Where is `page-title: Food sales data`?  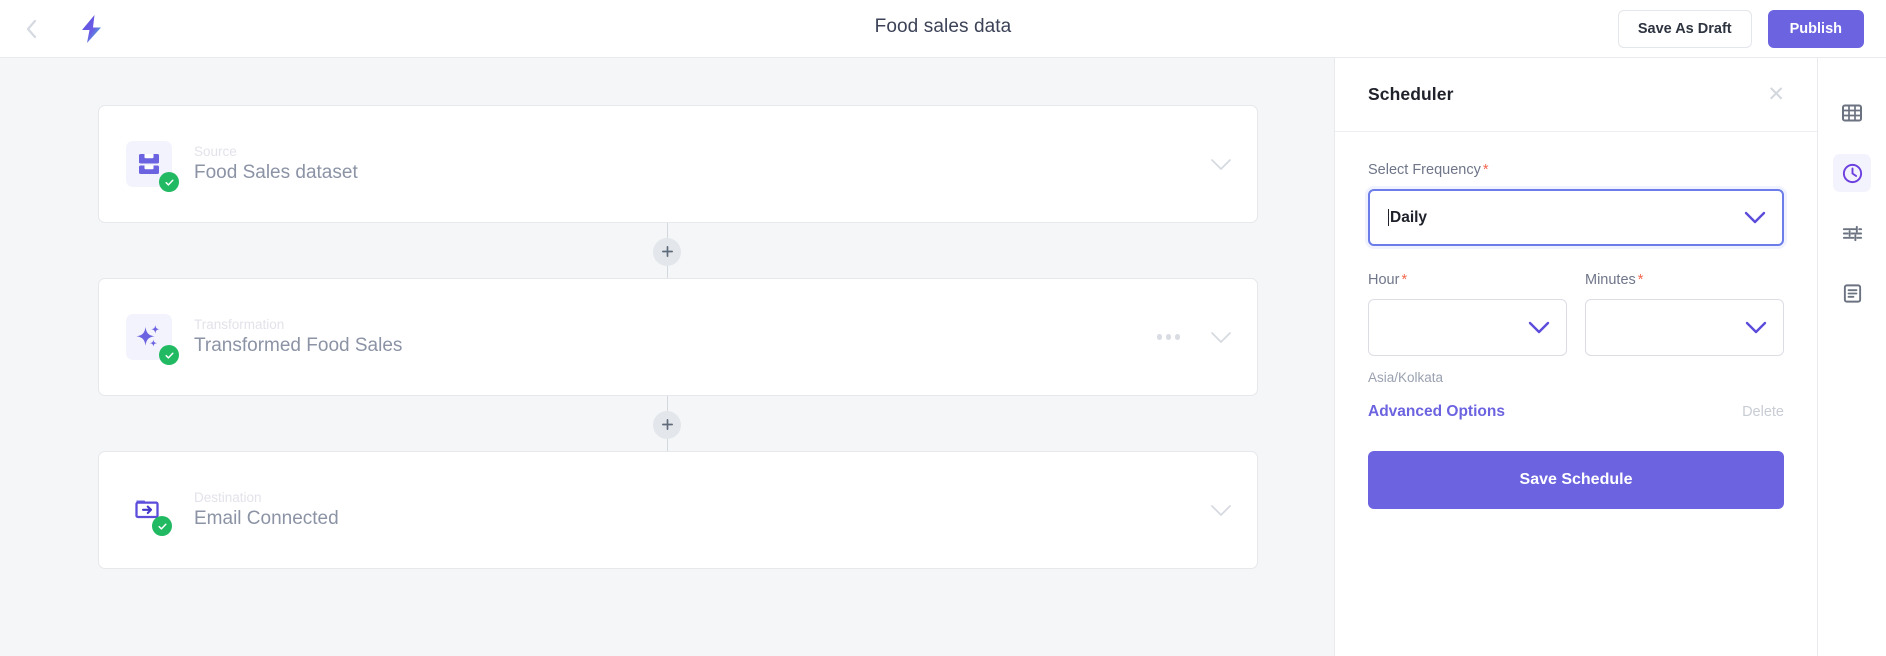
page-title: Food sales data is located at coordinates (943, 26).